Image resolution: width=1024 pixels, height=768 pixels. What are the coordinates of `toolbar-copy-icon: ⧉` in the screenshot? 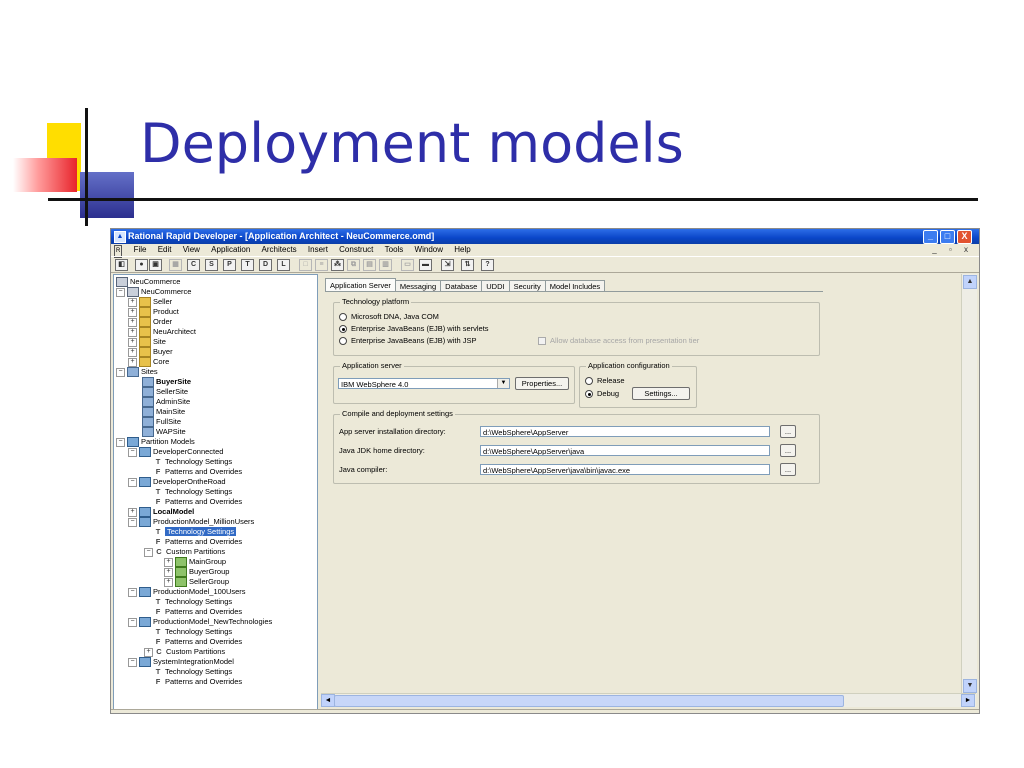 It's located at (353, 265).